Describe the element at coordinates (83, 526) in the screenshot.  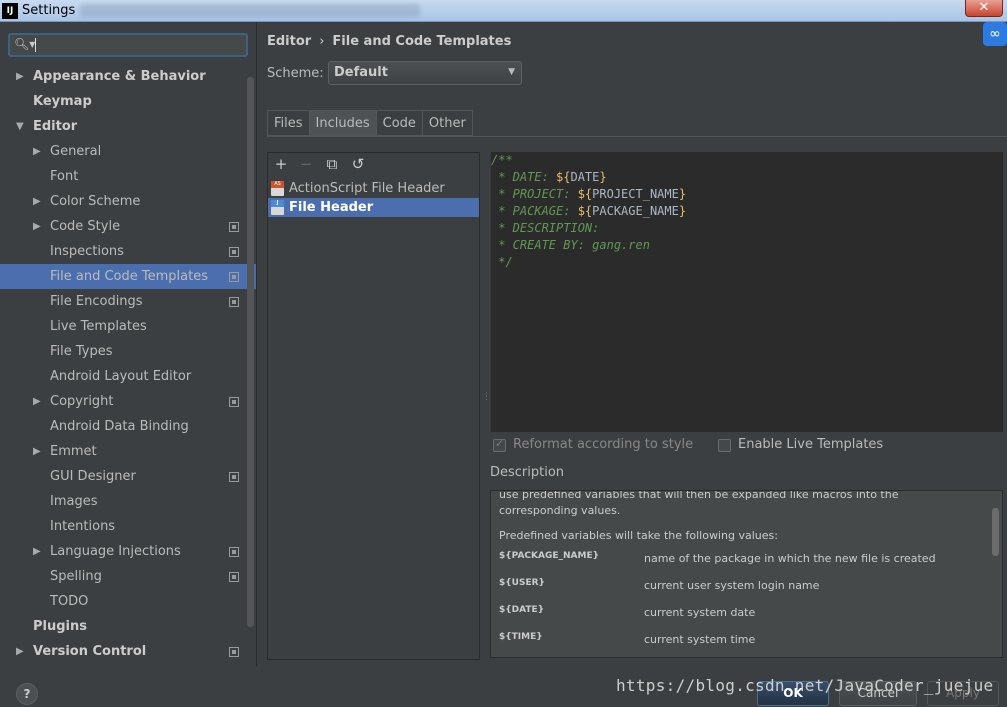
I see `sidebar-item-label: Intentions` at that location.